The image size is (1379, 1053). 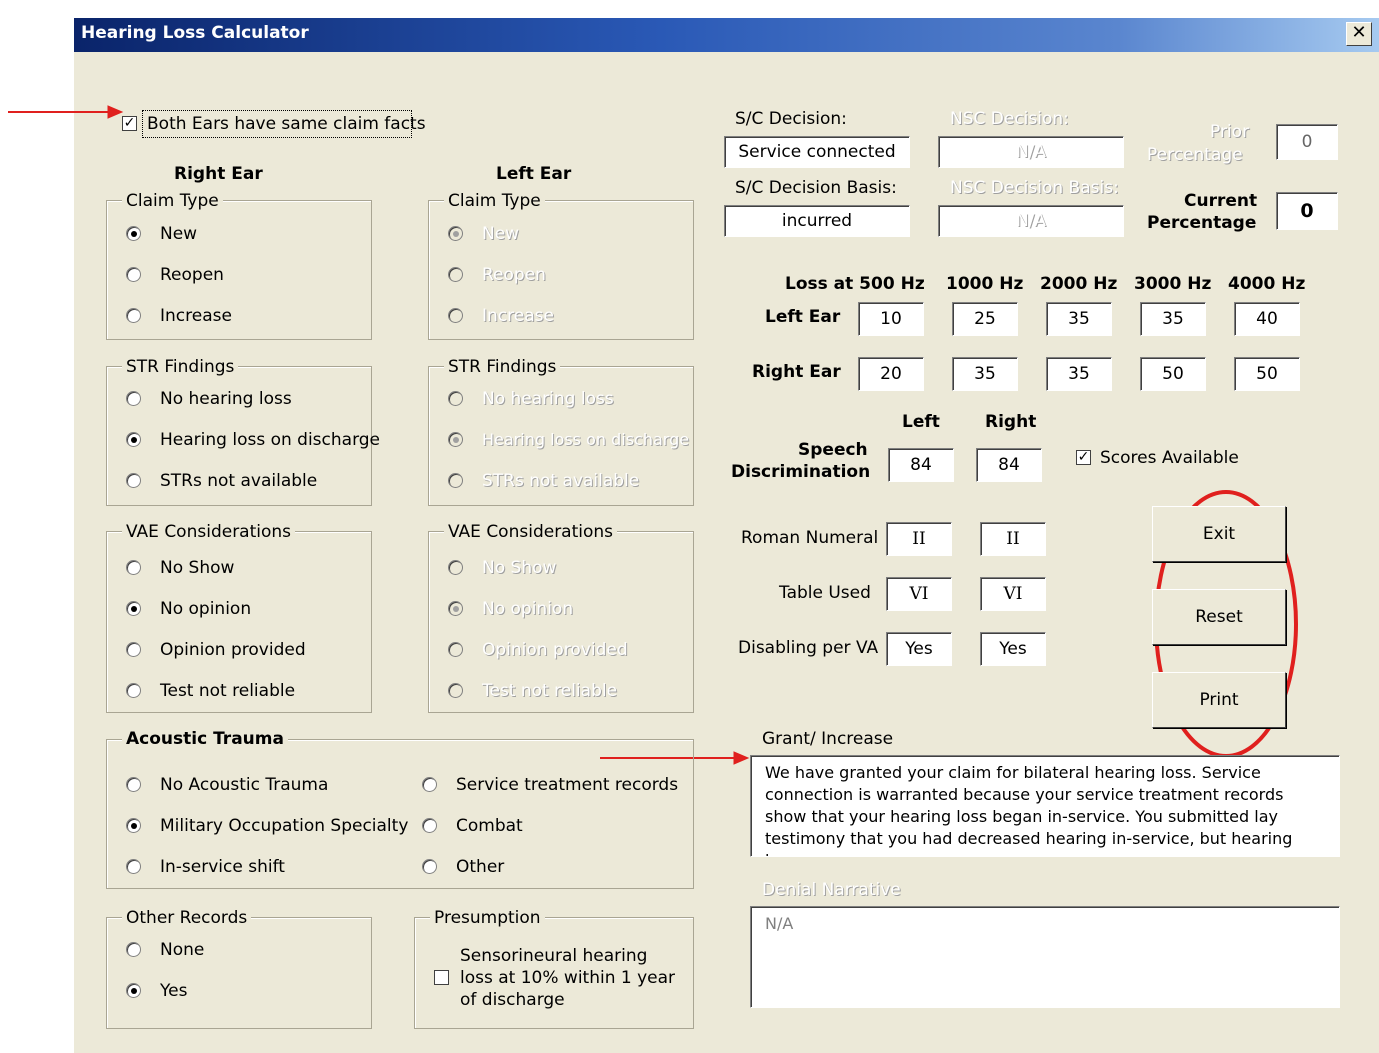 What do you see at coordinates (239, 973) in the screenshot?
I see `other-records-group` at bounding box center [239, 973].